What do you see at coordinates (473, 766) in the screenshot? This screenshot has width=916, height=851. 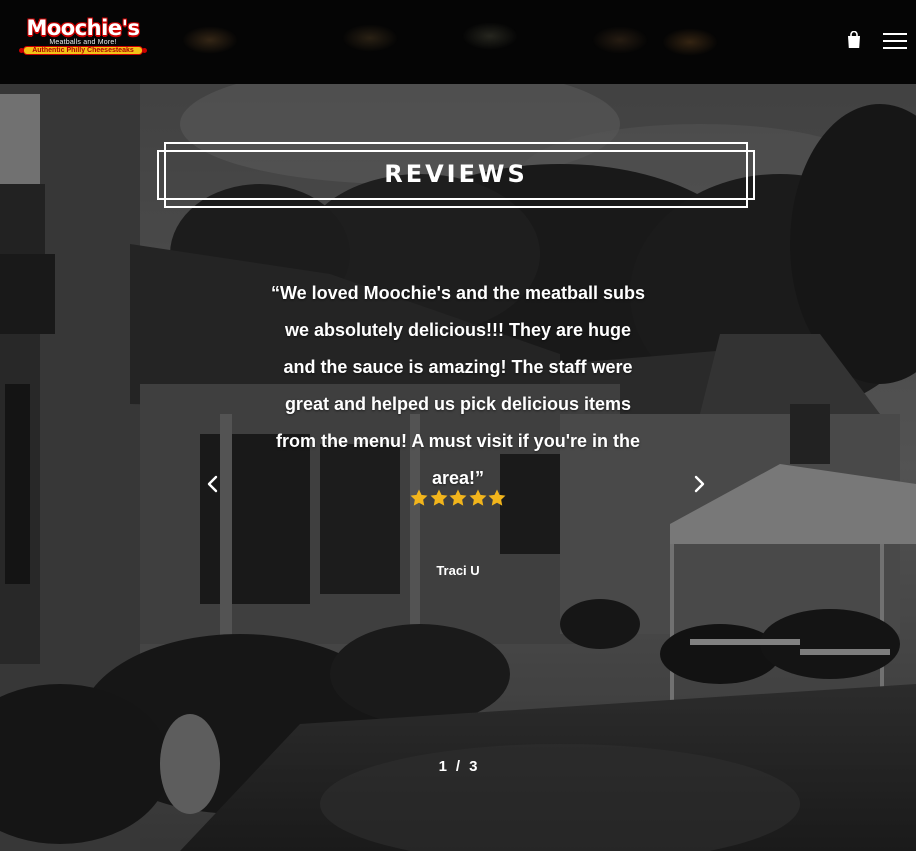 I see `pager-total: 3` at bounding box center [473, 766].